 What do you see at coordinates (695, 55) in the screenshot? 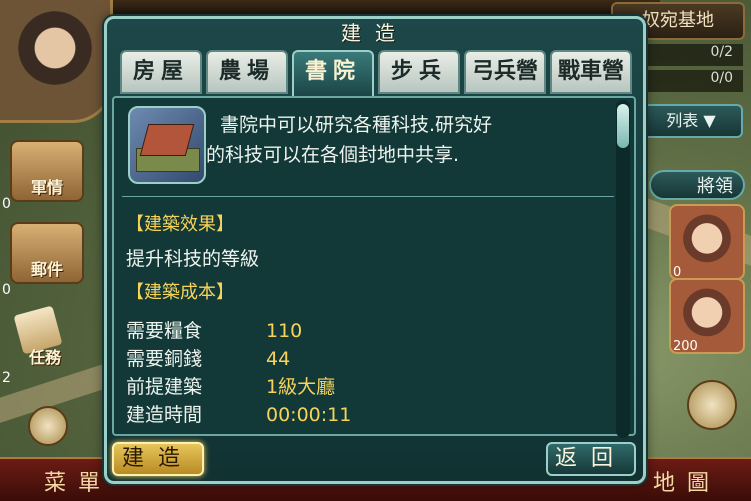
I see `stat-counter: 0/2` at bounding box center [695, 55].